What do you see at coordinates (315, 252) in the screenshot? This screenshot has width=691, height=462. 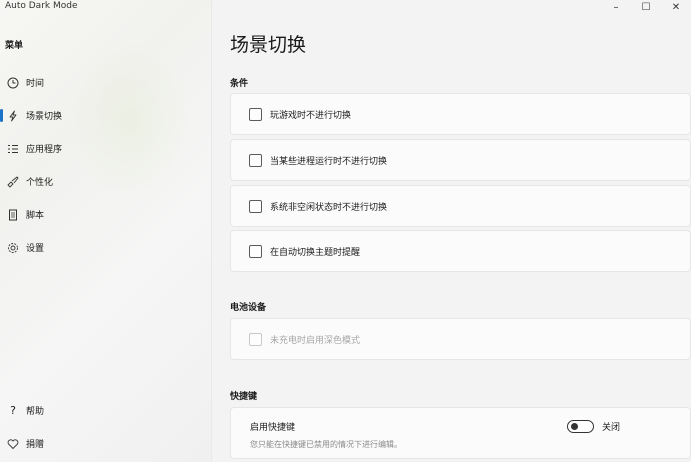 I see `checkbox-label: 在自动切换主题时提醒` at bounding box center [315, 252].